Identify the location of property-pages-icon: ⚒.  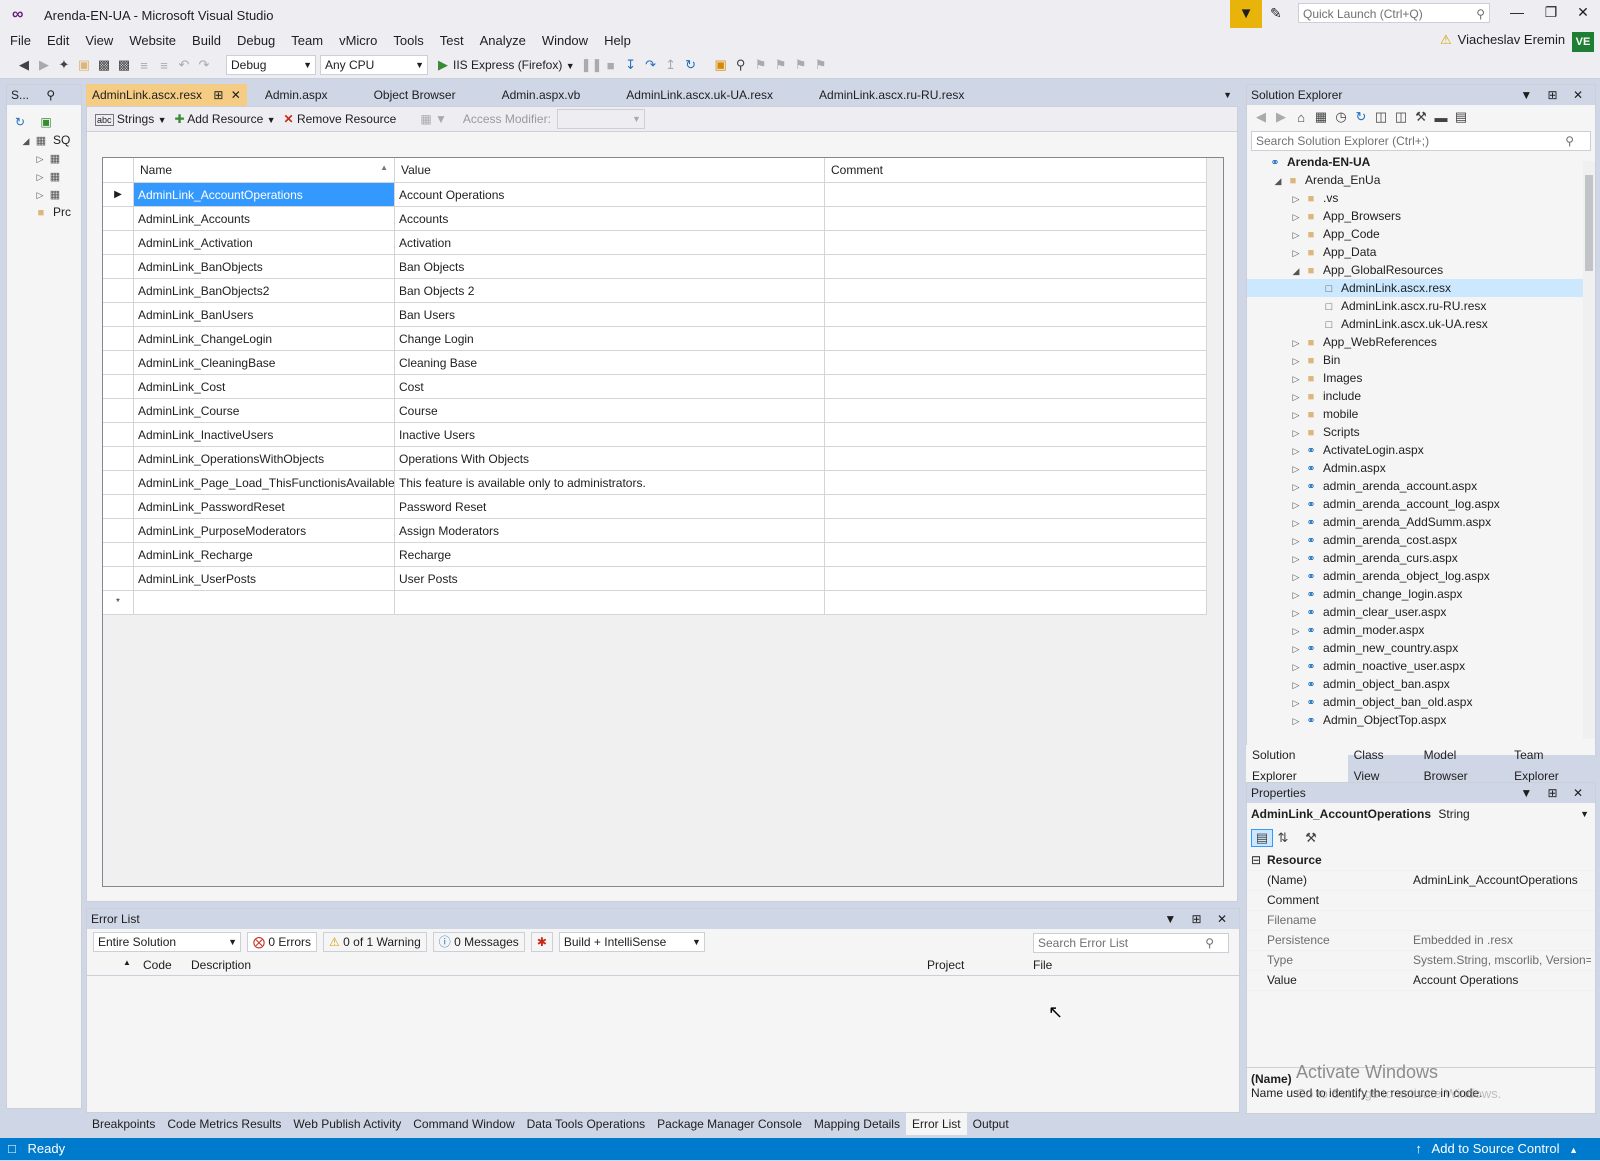
(1311, 838).